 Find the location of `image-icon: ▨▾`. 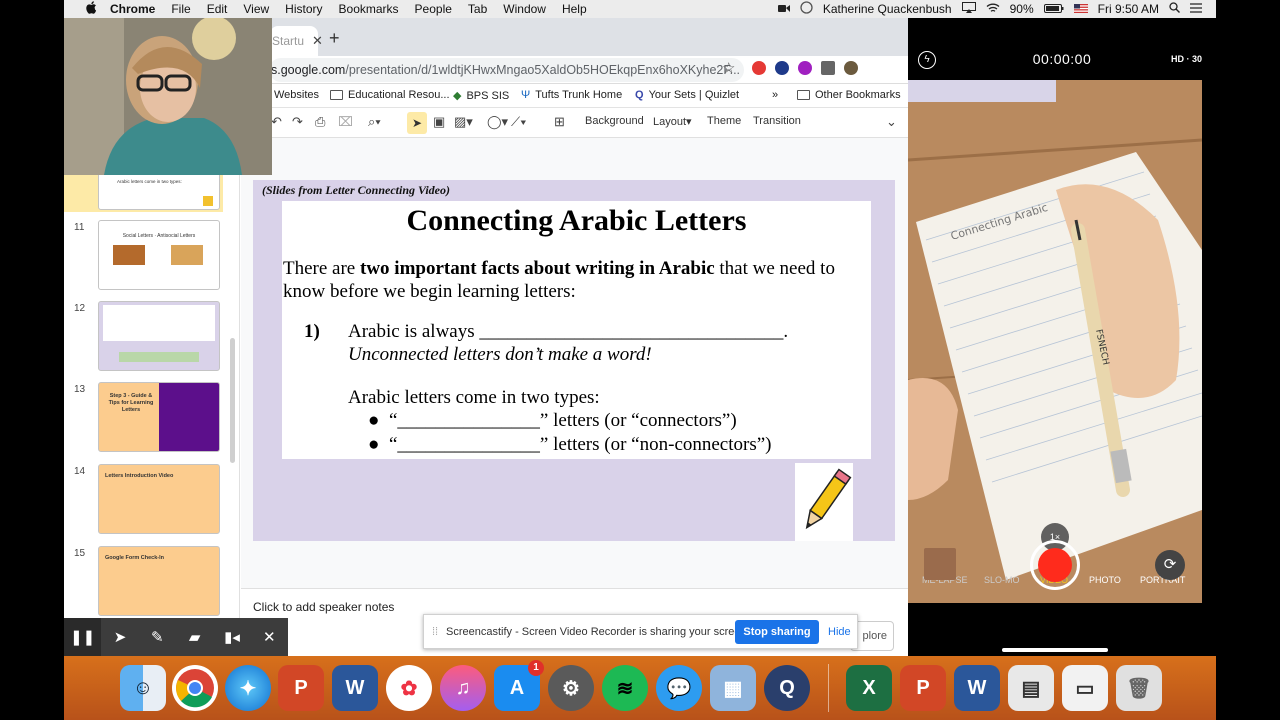

image-icon: ▨▾ is located at coordinates (463, 122).